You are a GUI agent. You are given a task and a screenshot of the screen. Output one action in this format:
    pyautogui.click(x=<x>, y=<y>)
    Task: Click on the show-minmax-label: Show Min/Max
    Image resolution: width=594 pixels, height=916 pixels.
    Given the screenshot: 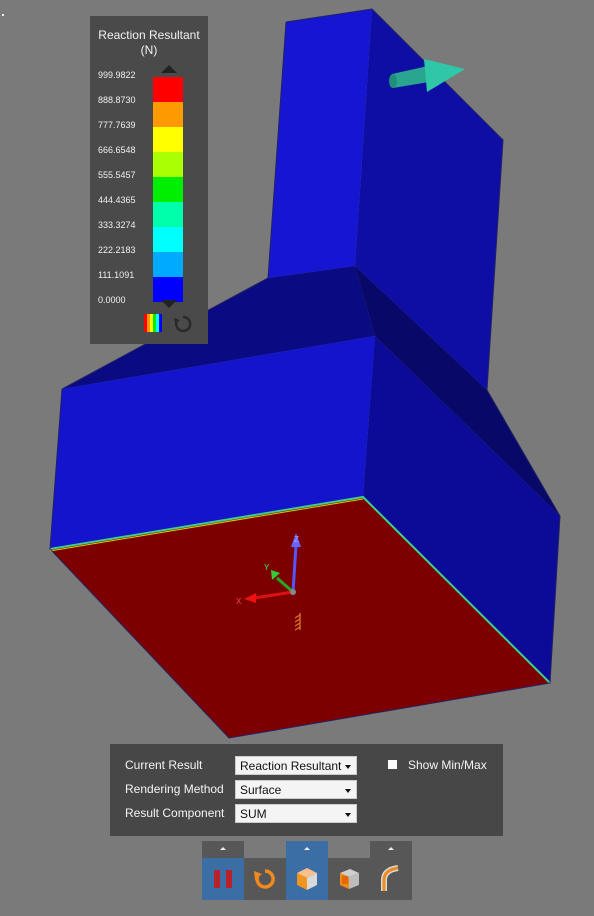 What is the action you would take?
    pyautogui.click(x=447, y=765)
    